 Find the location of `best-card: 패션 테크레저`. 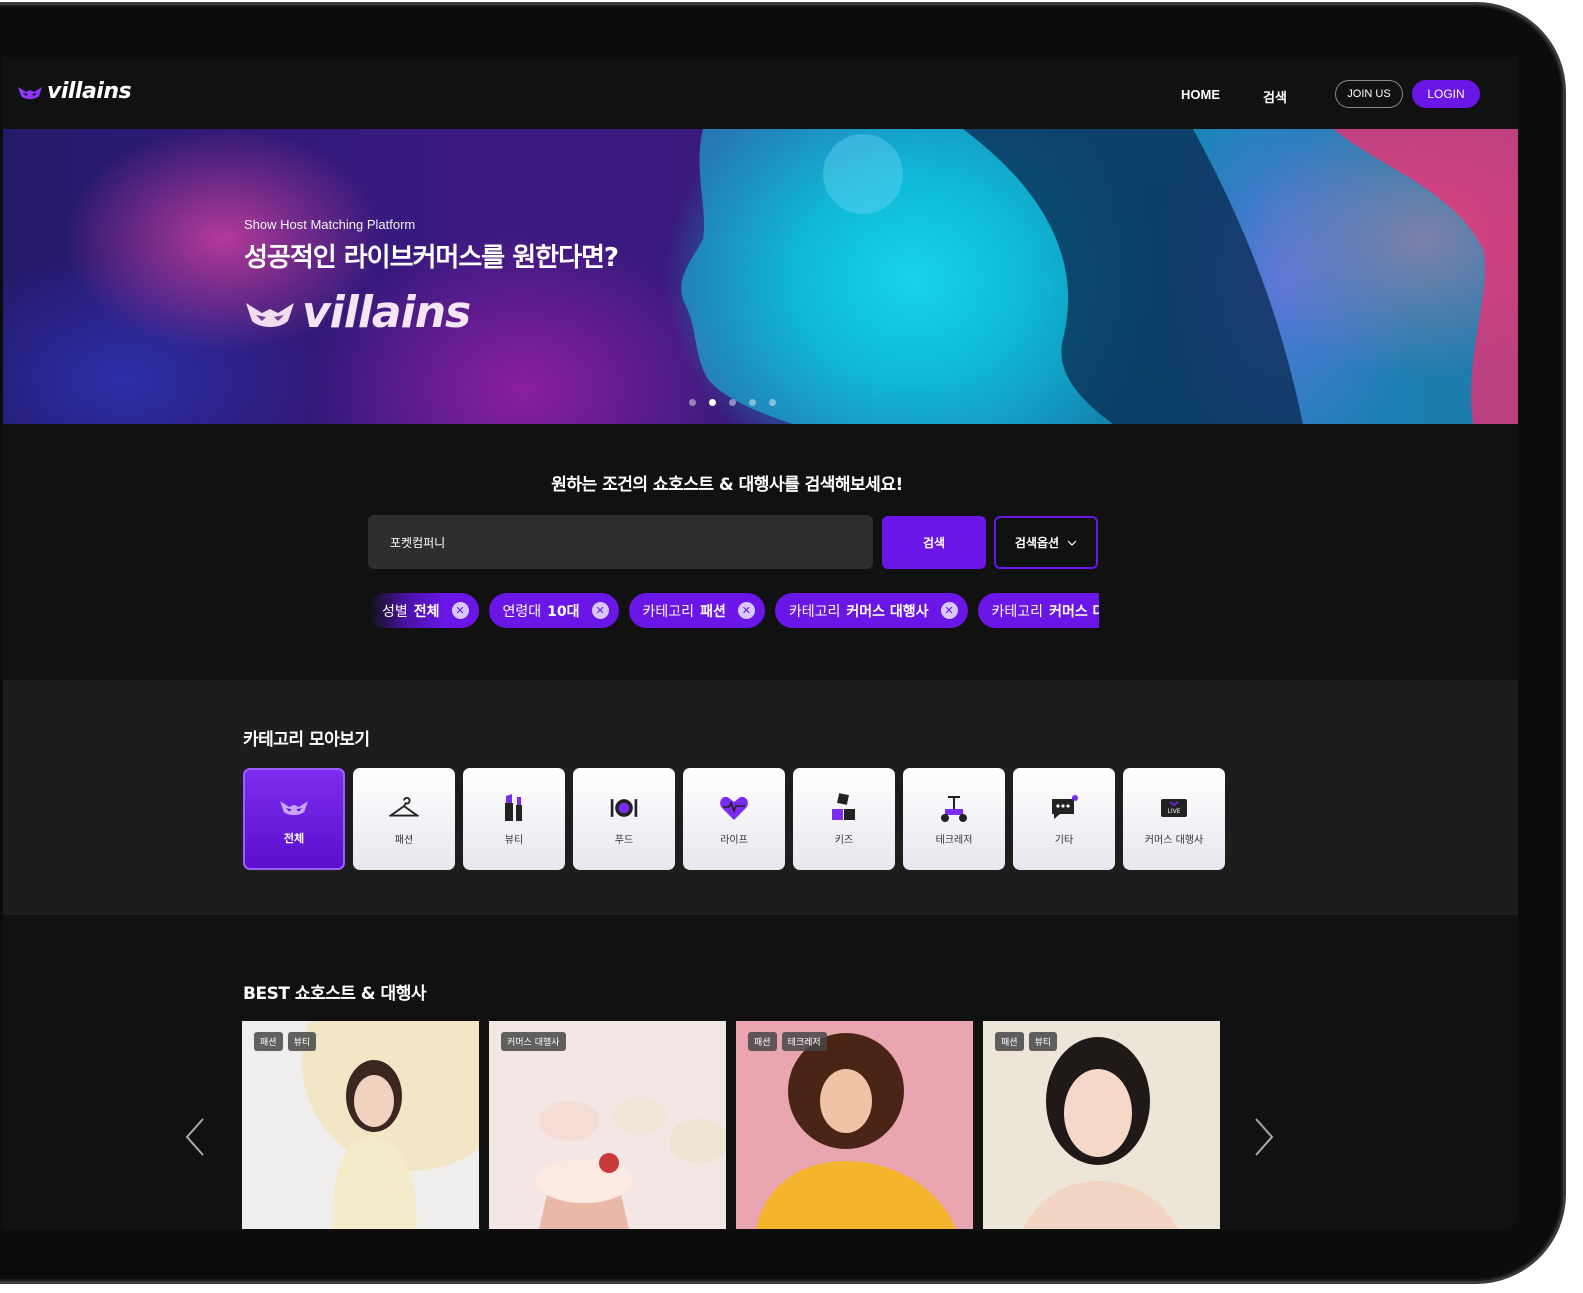

best-card: 패션 테크레저 is located at coordinates (854, 1125).